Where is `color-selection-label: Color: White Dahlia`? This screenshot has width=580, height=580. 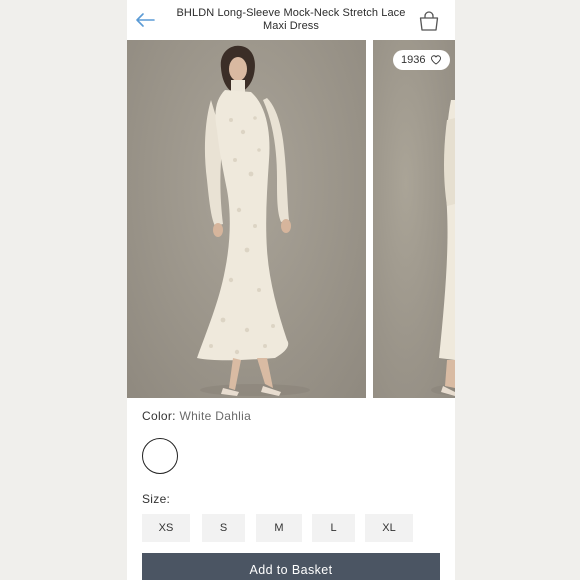 color-selection-label: Color: White Dahlia is located at coordinates (196, 416).